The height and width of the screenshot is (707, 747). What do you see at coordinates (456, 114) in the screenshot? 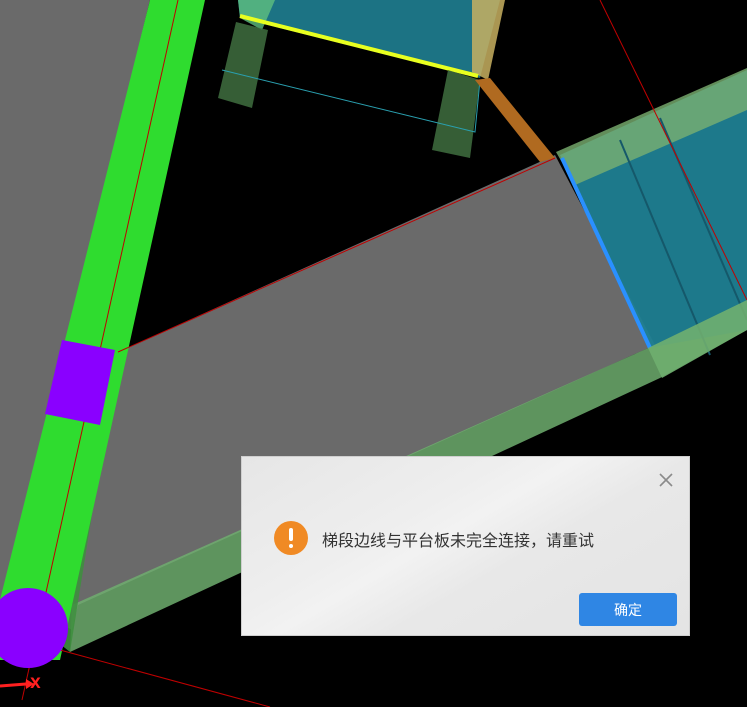
I see `upper-stair-leg-right` at bounding box center [456, 114].